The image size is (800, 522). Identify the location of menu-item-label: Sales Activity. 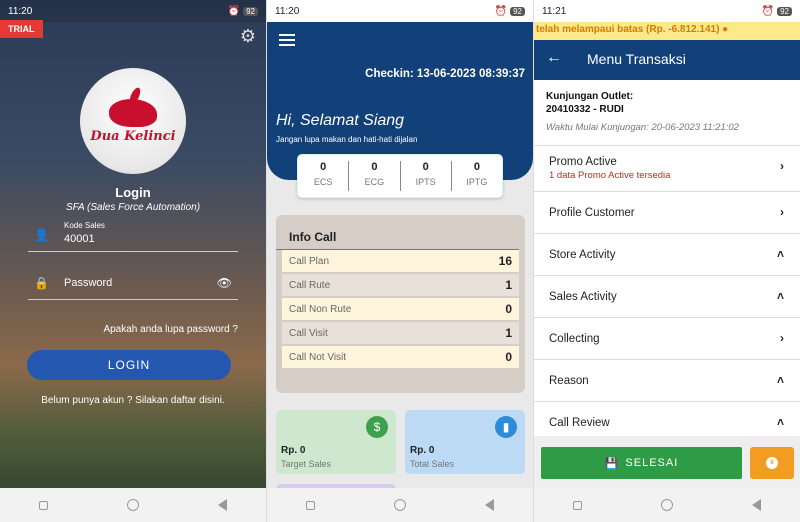
(583, 296).